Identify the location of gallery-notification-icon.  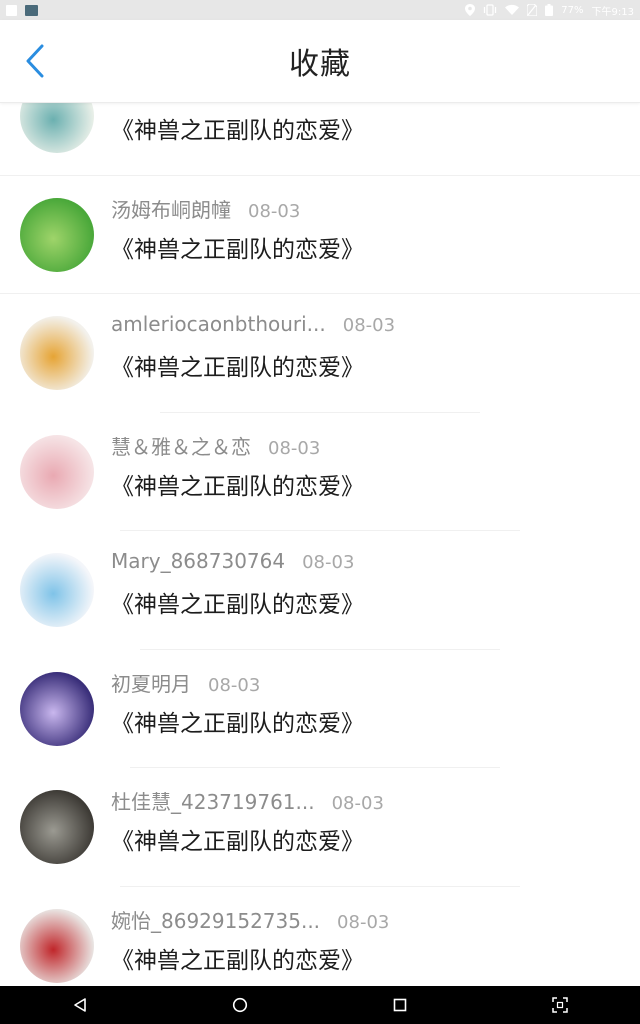
(11, 10).